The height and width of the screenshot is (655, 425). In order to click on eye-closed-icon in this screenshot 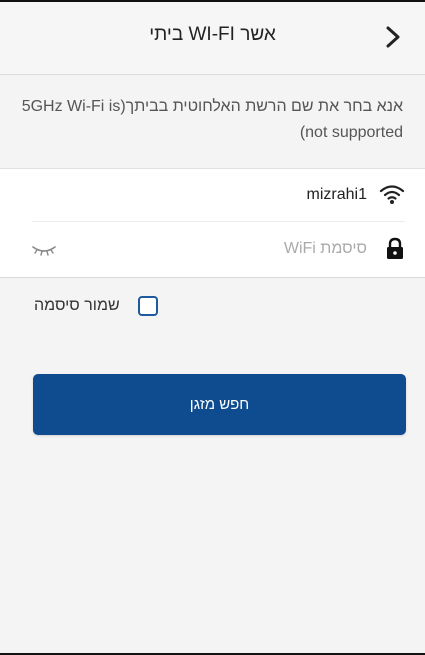, I will do `click(44, 250)`.